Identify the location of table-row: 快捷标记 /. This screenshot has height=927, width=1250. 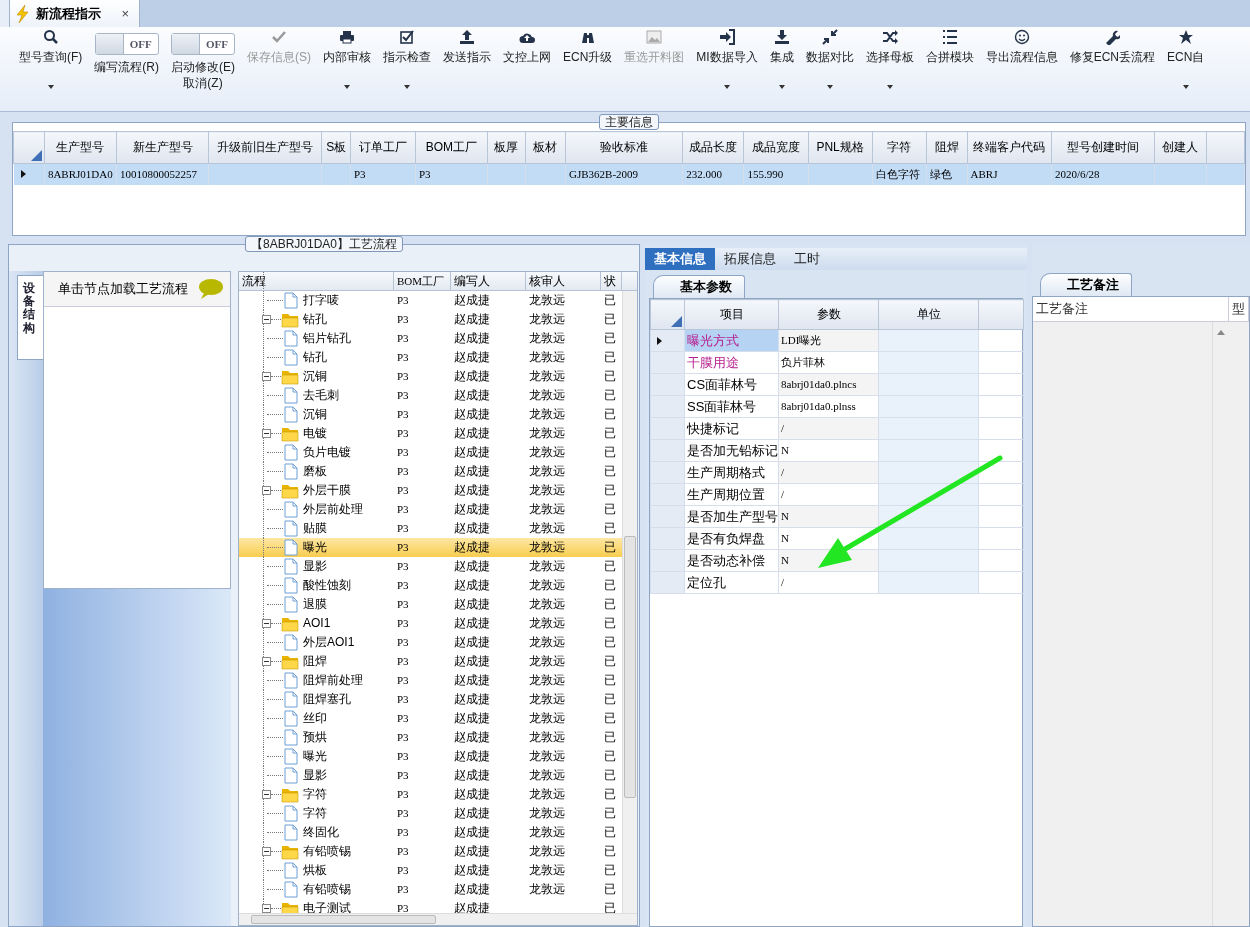
(837, 428).